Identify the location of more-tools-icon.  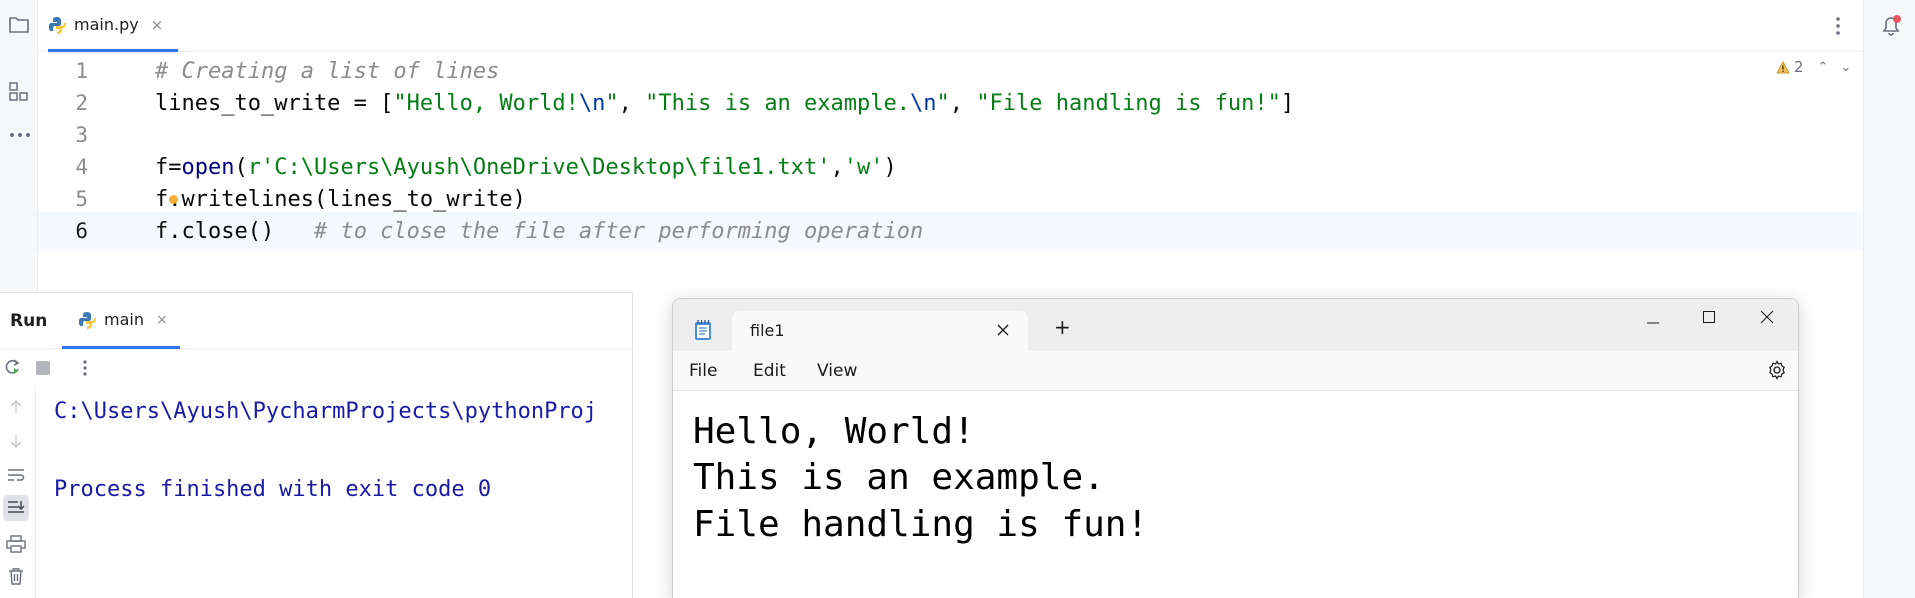
(20, 135).